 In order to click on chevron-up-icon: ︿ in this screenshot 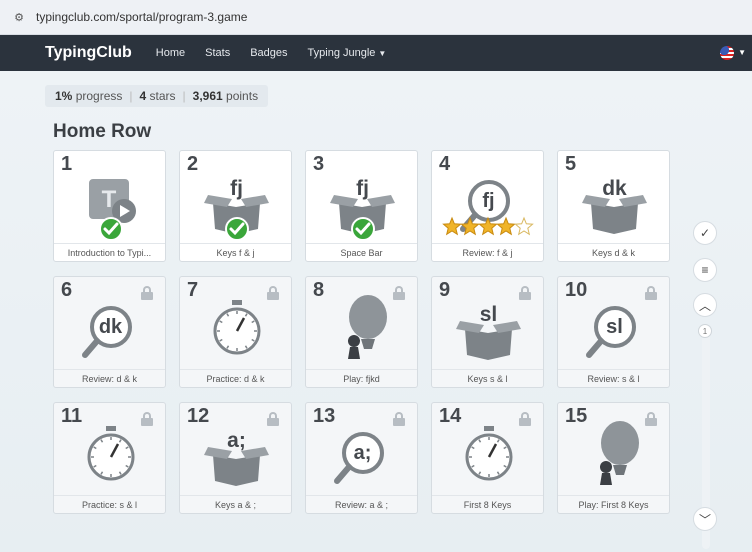, I will do `click(705, 305)`.